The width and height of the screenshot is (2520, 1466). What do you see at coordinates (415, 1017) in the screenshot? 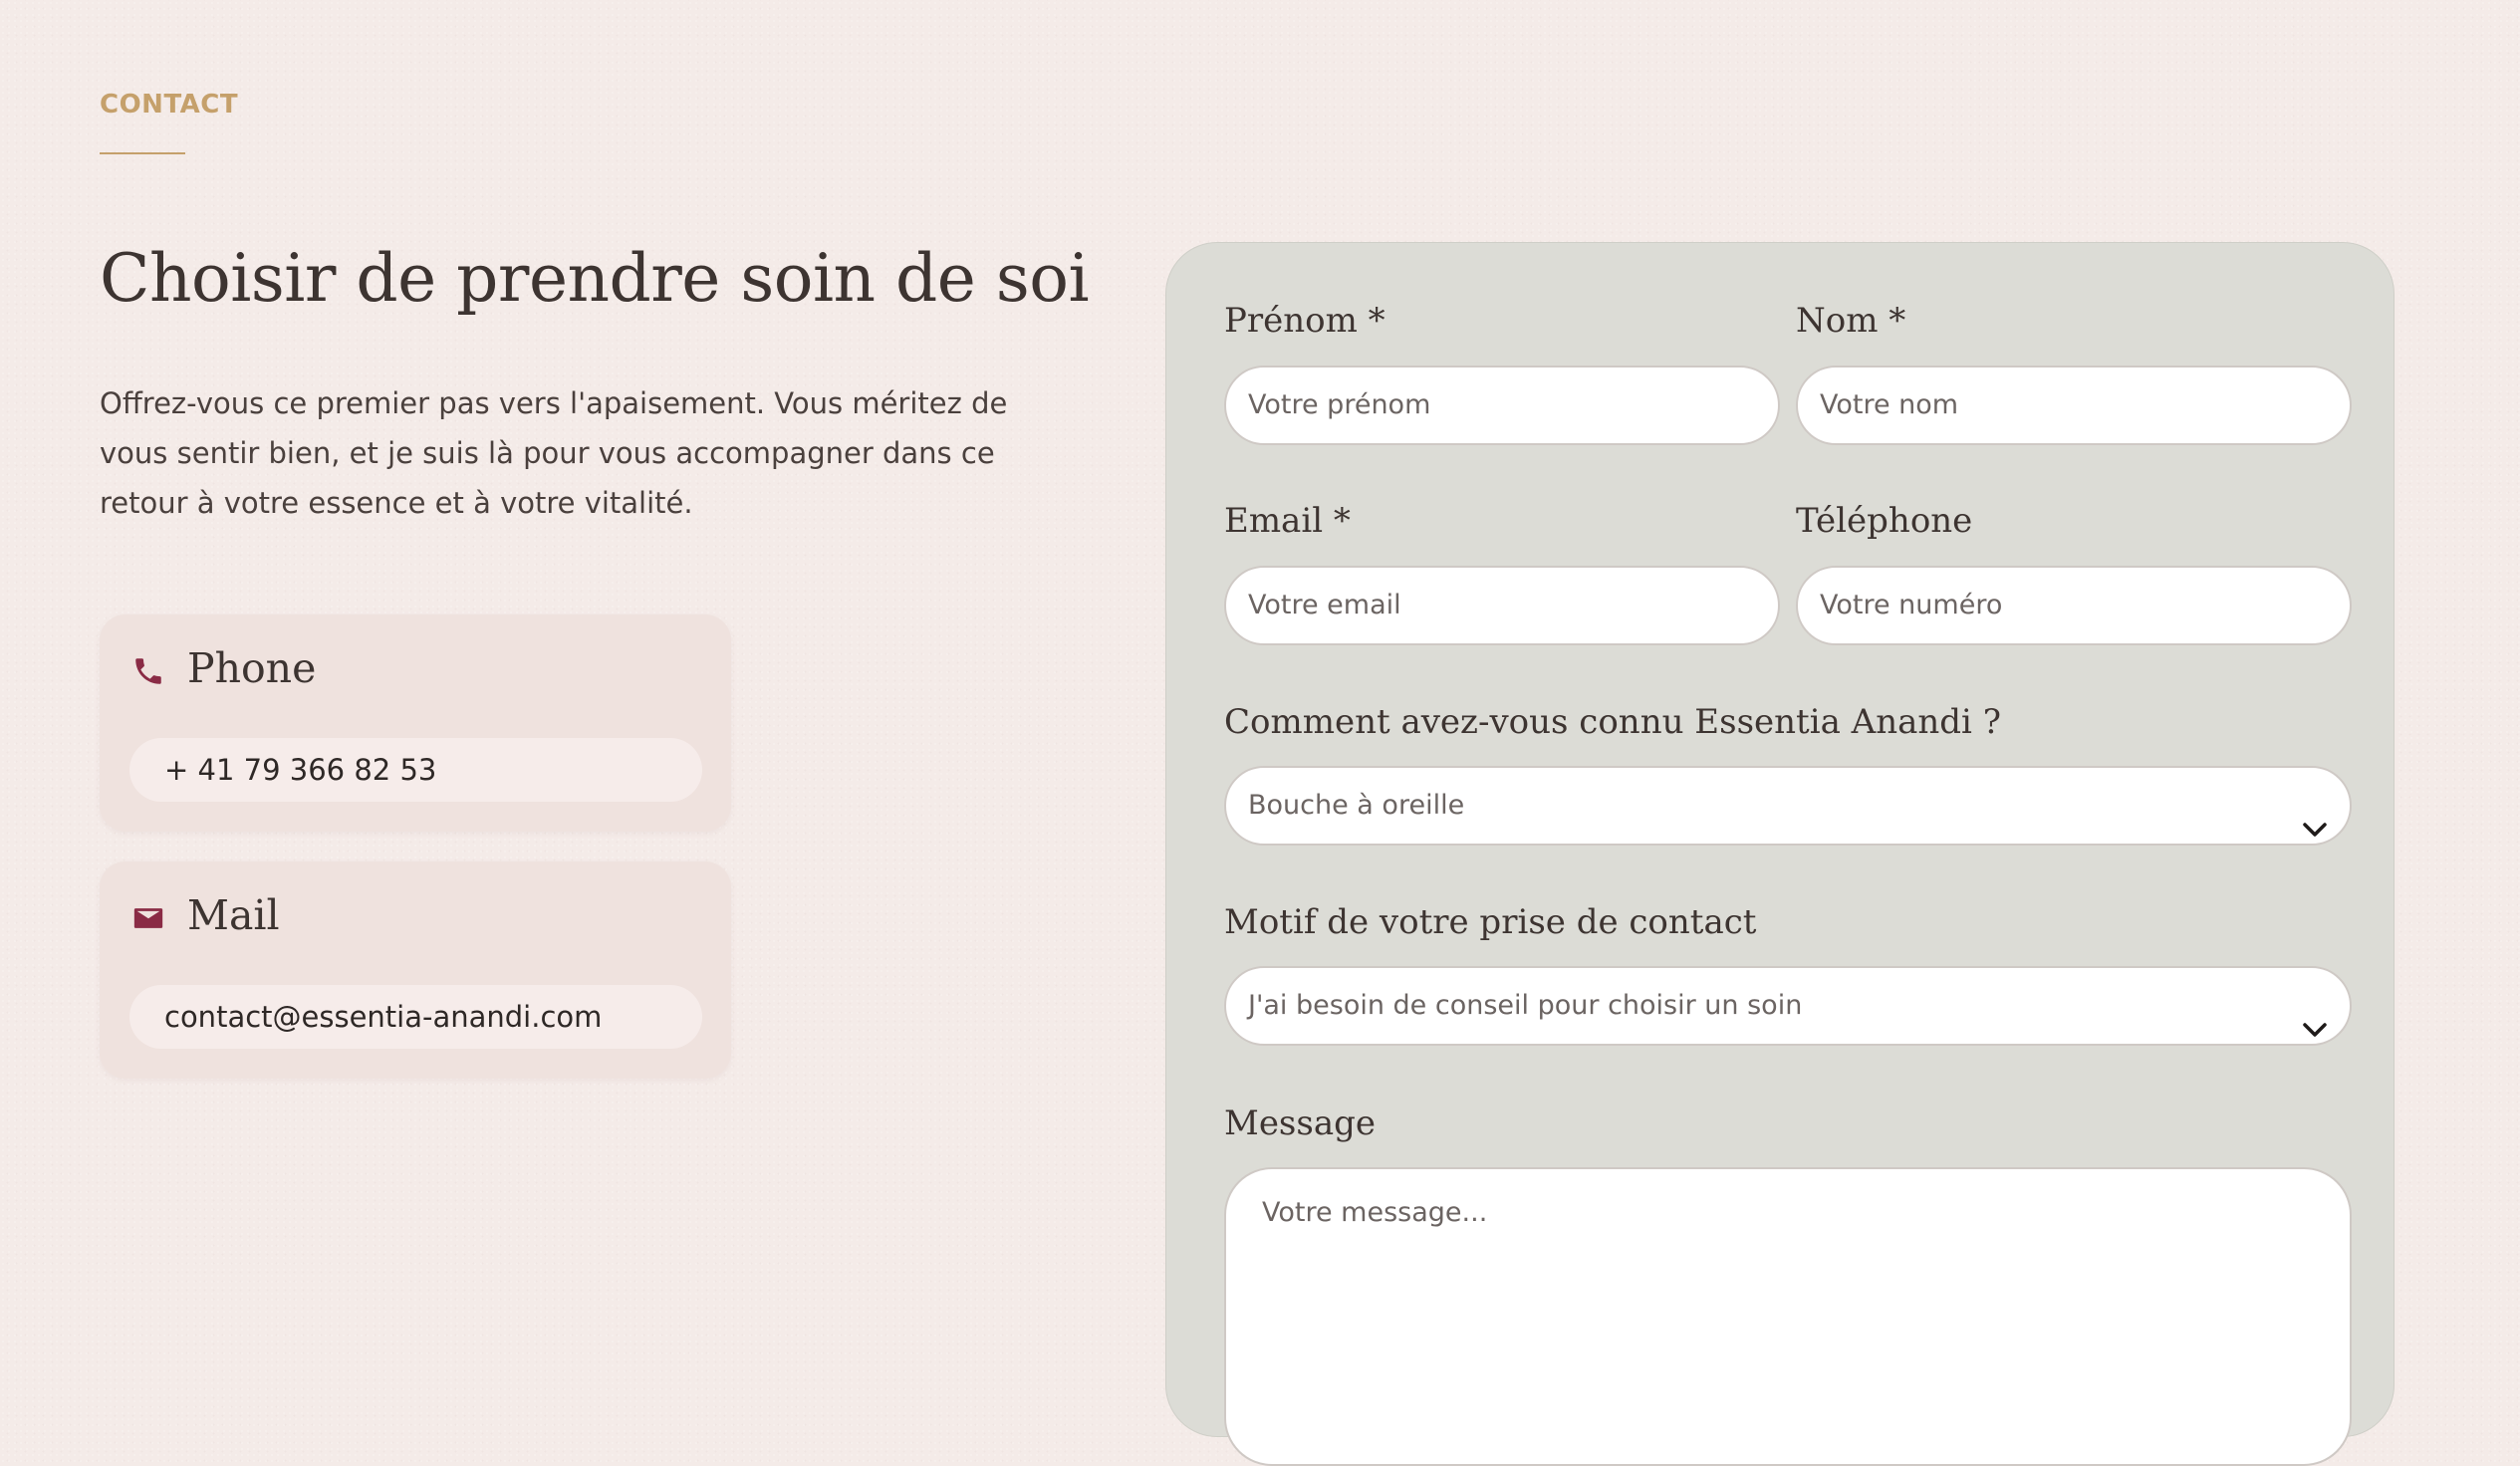
I see `email-address: contact@essentia-anandi.com` at bounding box center [415, 1017].